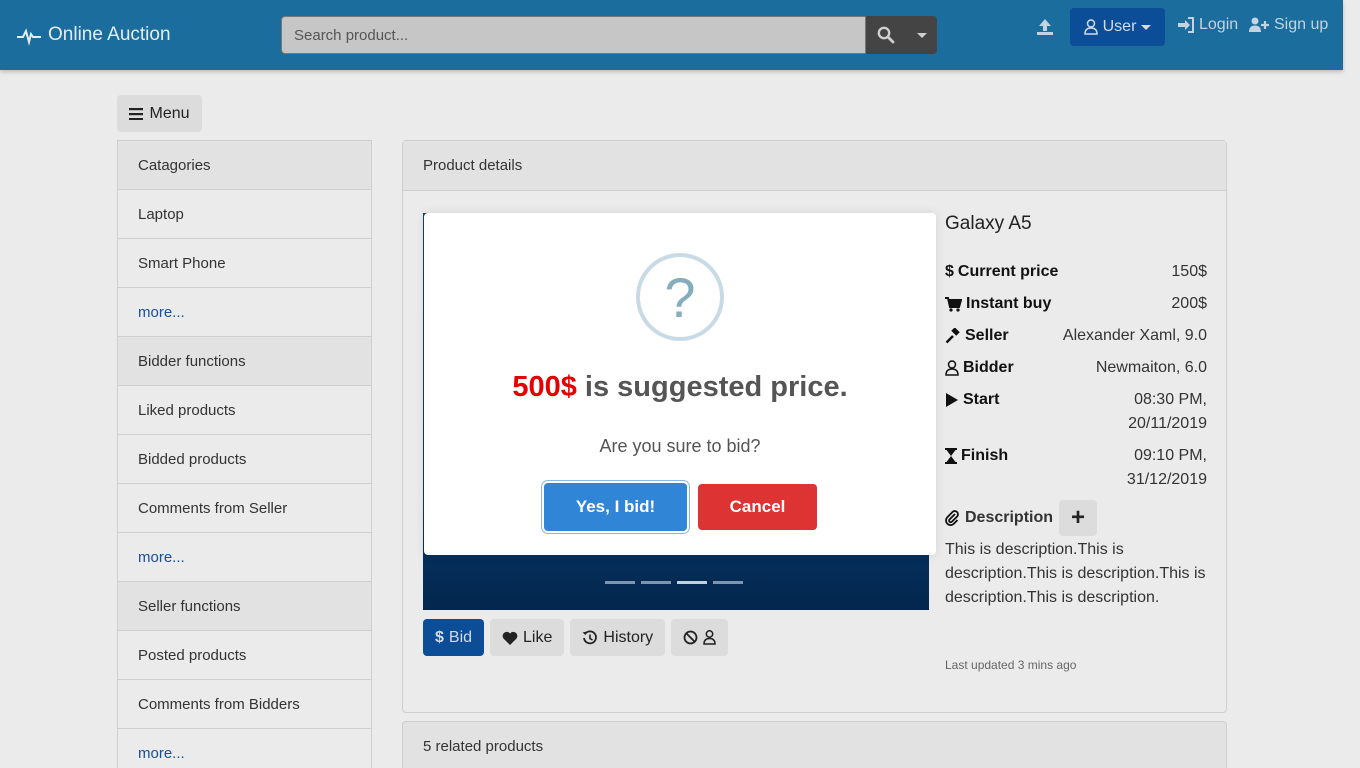 The width and height of the screenshot is (1360, 768). I want to click on seller-label: Seller, so click(987, 335).